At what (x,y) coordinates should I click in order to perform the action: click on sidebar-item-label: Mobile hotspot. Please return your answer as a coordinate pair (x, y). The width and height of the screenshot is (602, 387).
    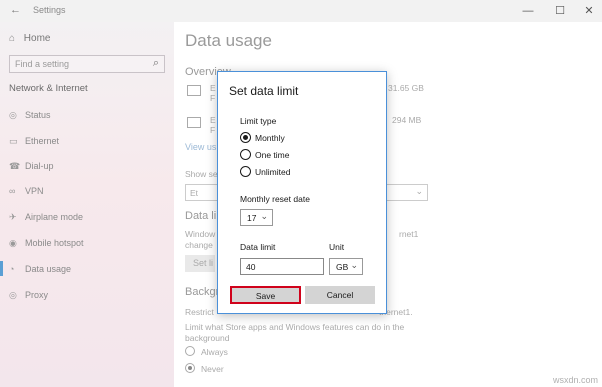
    Looking at the image, I should click on (54, 243).